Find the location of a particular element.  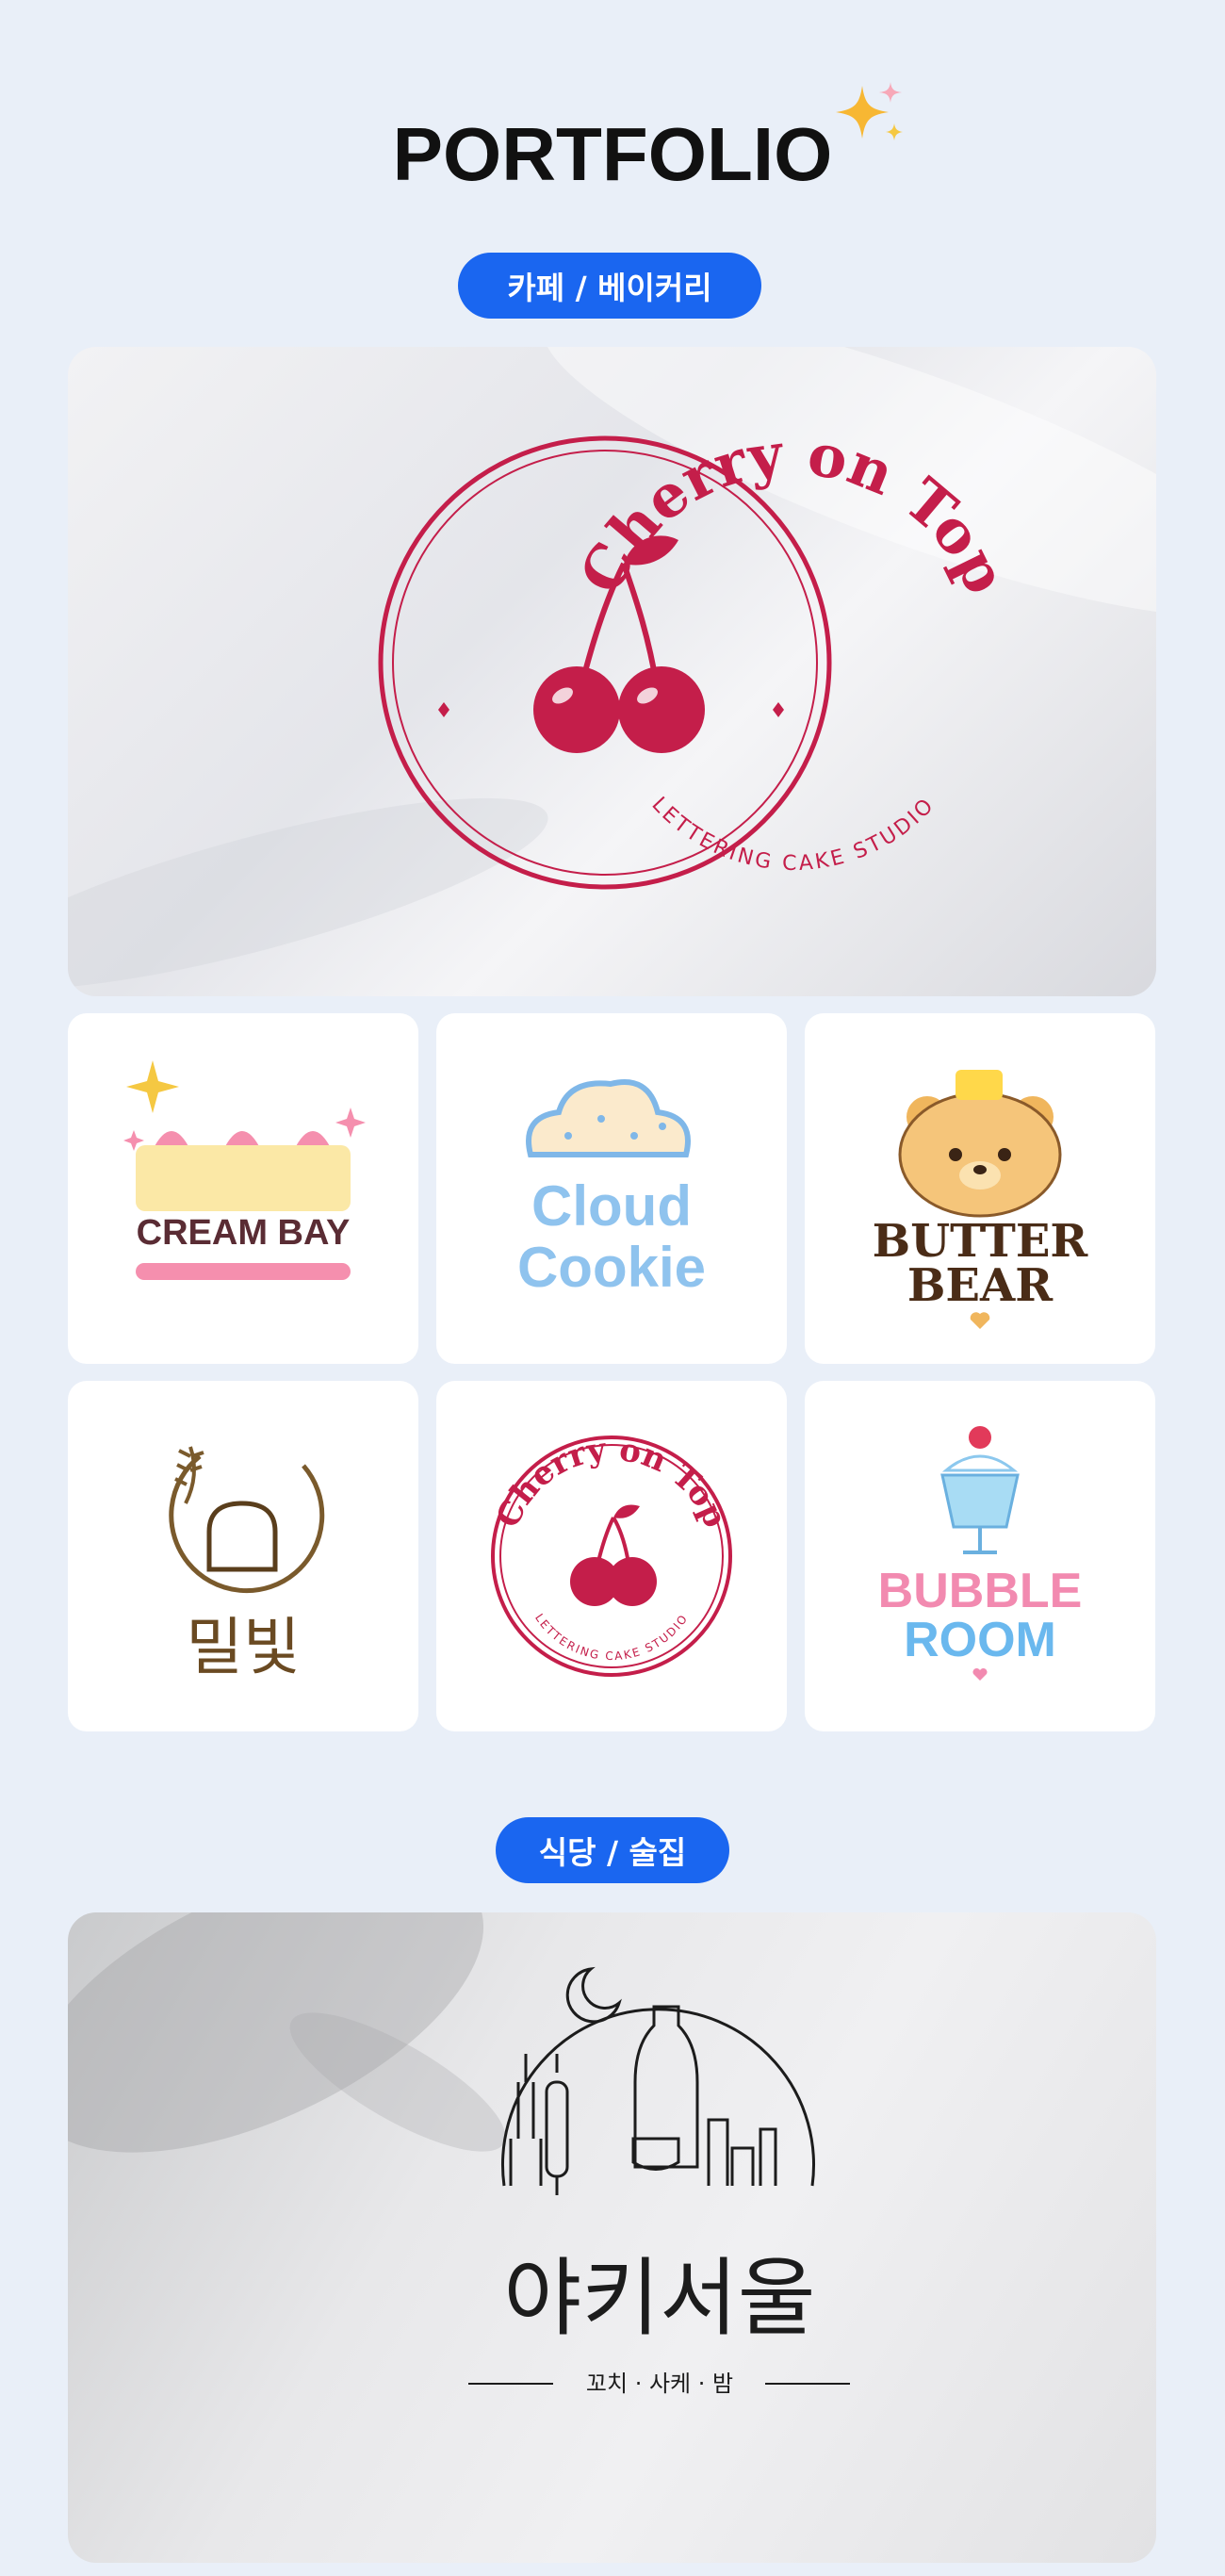

logo-tagline-text: LETTERING CAKE STUDIO is located at coordinates (610, 1637).